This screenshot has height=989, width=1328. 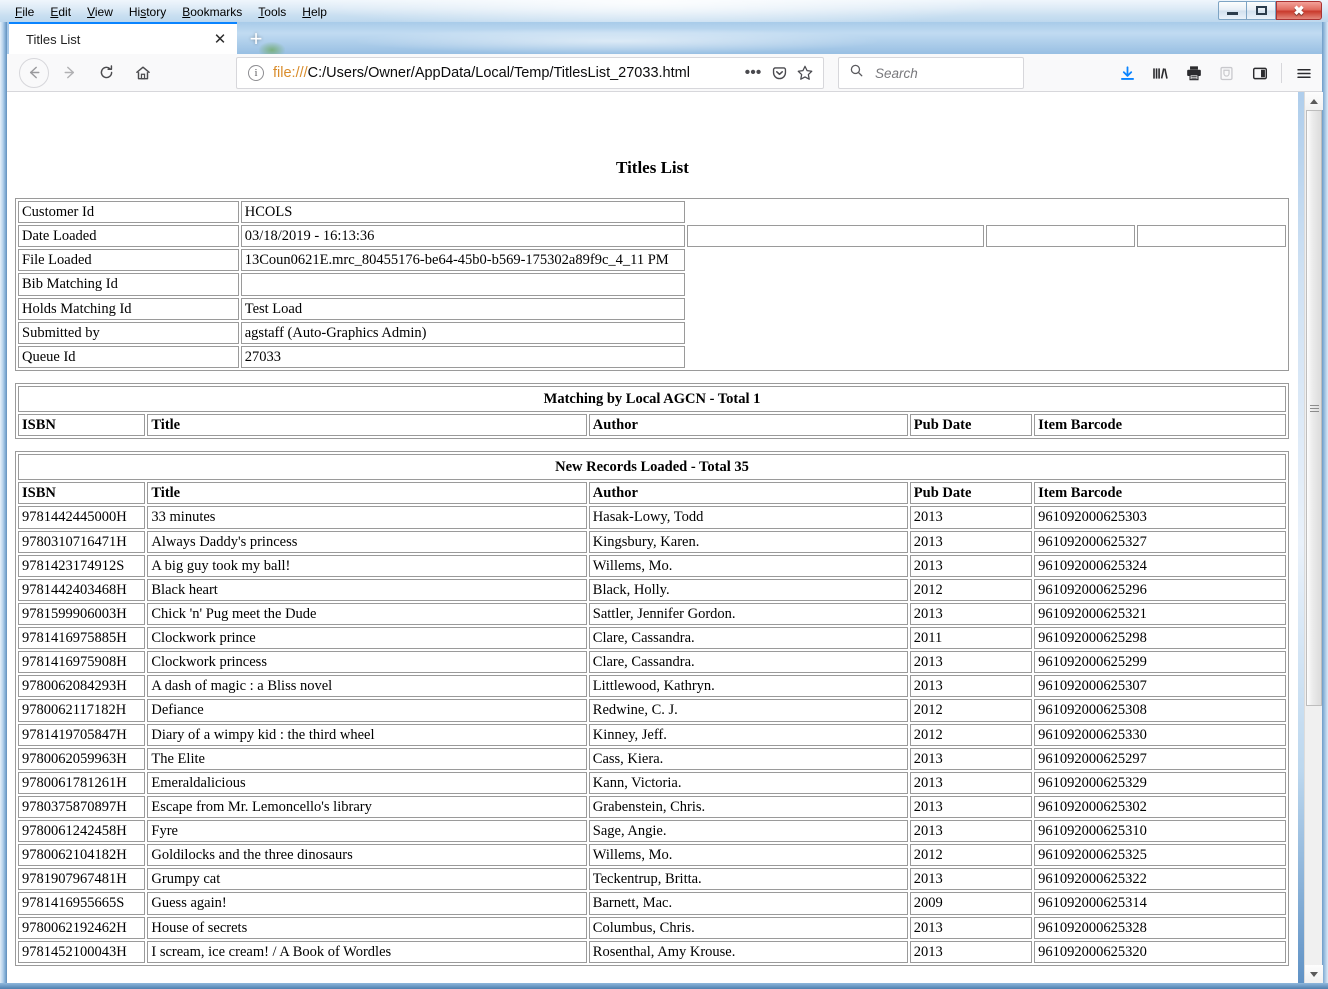 I want to click on cell-title: Escape from Mr. Lemoncello's library, so click(x=367, y=806).